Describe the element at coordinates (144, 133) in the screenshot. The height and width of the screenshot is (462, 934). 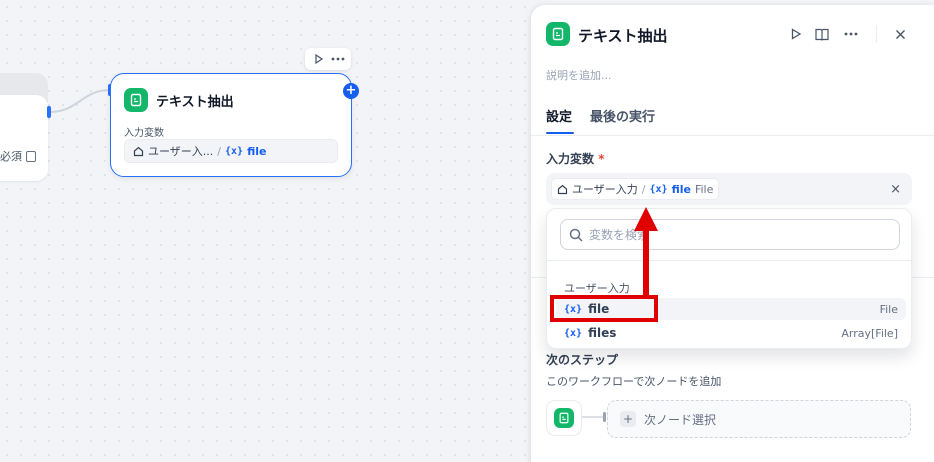
I see `node-input-label: 入力変数` at that location.